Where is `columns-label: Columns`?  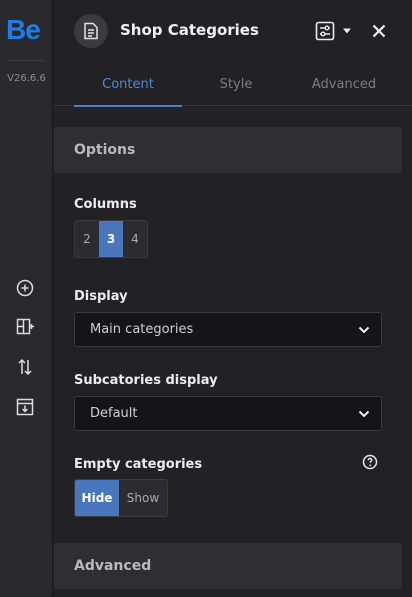
columns-label: Columns is located at coordinates (105, 204).